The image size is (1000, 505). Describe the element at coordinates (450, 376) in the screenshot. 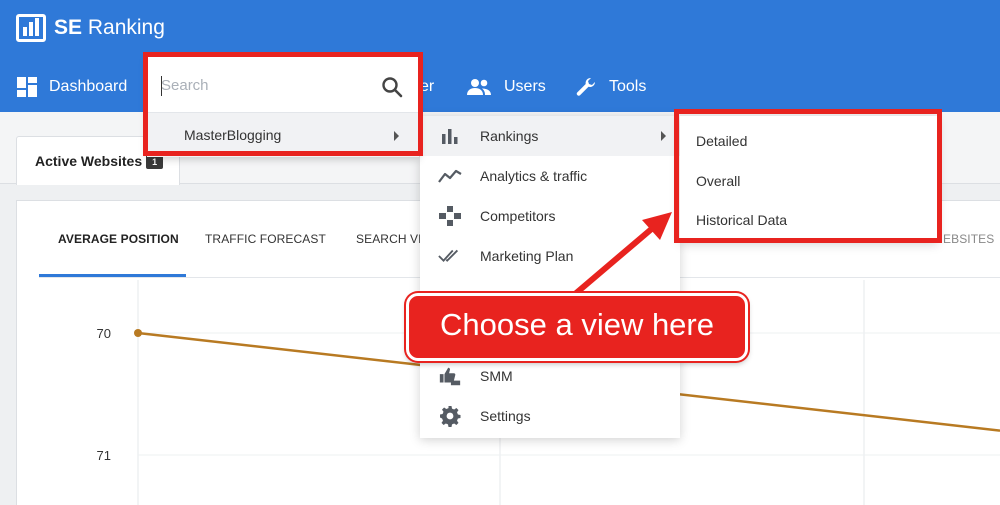

I see `thumbs-icon` at that location.